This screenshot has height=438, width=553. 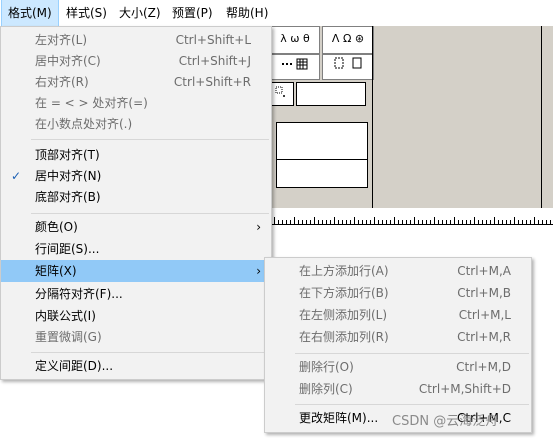 What do you see at coordinates (398, 271) in the screenshot?
I see `submenu-item-add-row-above: 在上方添加行(A) Ctrl+M,A` at bounding box center [398, 271].